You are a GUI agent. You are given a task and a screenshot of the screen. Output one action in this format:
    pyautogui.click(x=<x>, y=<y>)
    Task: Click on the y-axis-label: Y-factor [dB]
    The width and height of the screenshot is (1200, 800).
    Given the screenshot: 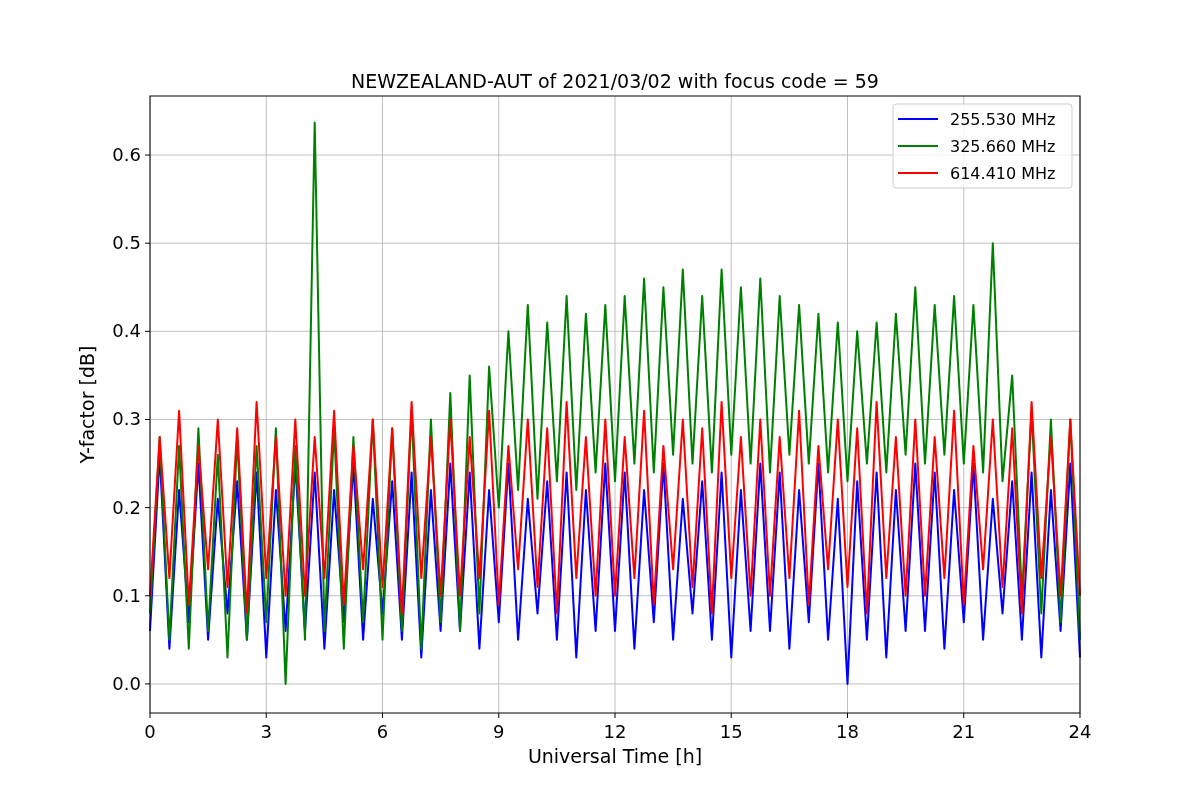 What is the action you would take?
    pyautogui.click(x=87, y=404)
    